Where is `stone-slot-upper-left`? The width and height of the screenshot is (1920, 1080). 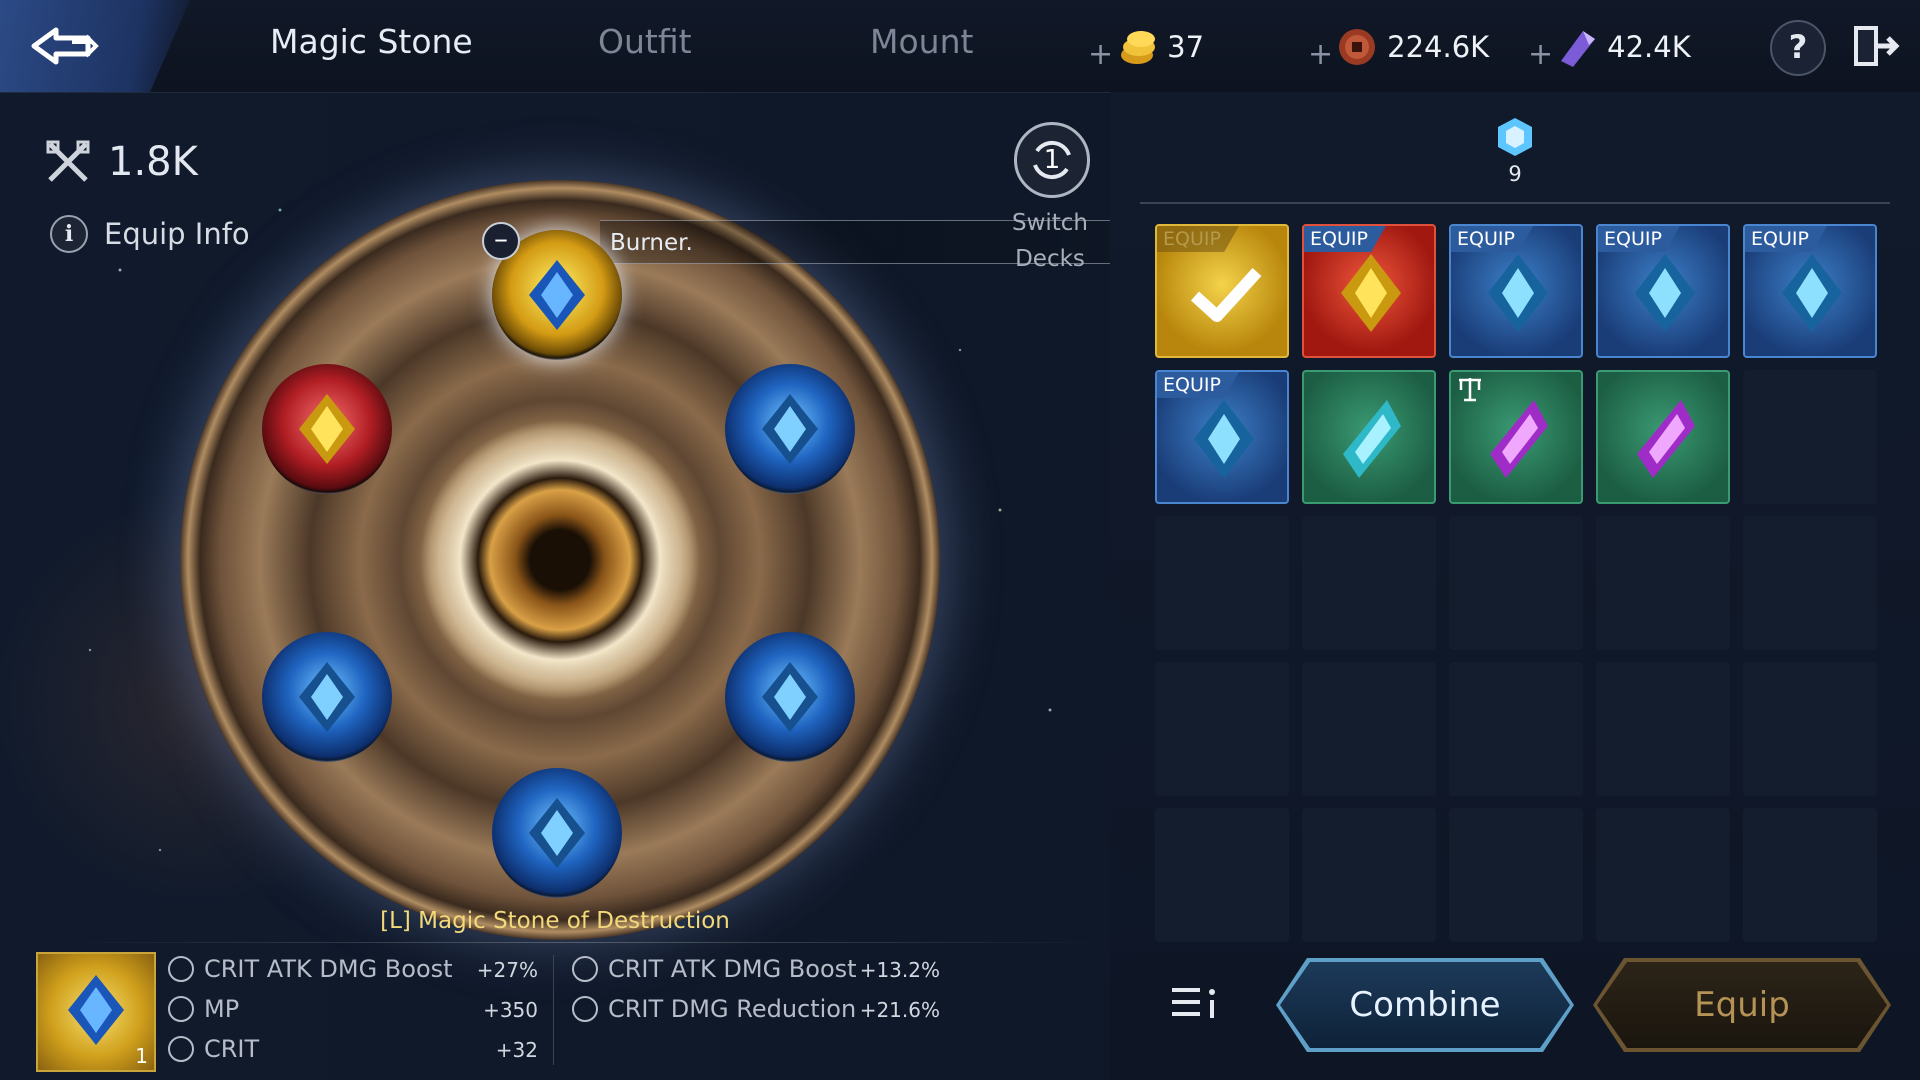
stone-slot-upper-left is located at coordinates (327, 429).